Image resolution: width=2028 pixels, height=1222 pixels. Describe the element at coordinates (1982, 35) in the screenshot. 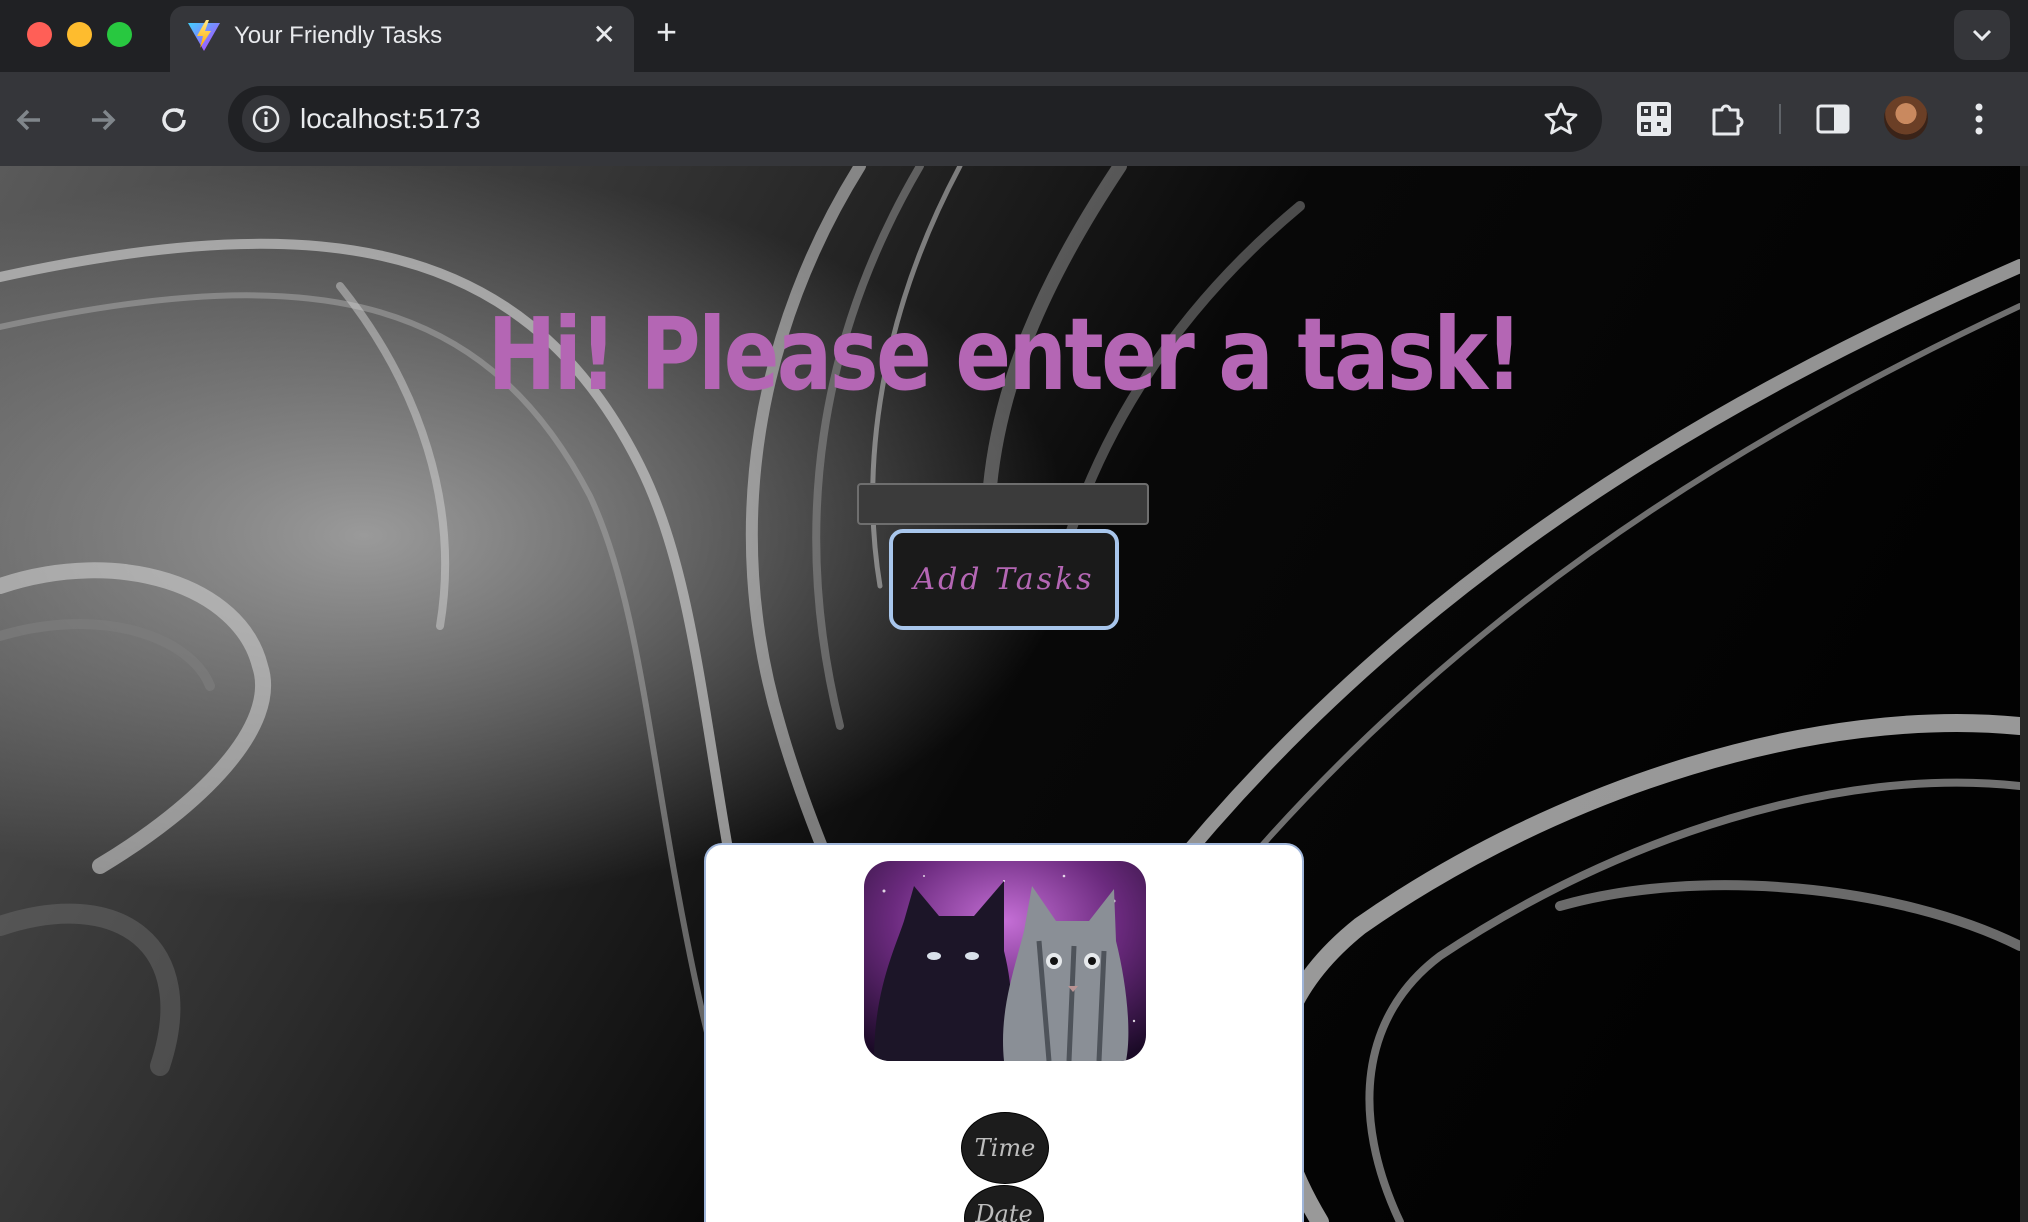

I see `chevron-down-icon` at that location.